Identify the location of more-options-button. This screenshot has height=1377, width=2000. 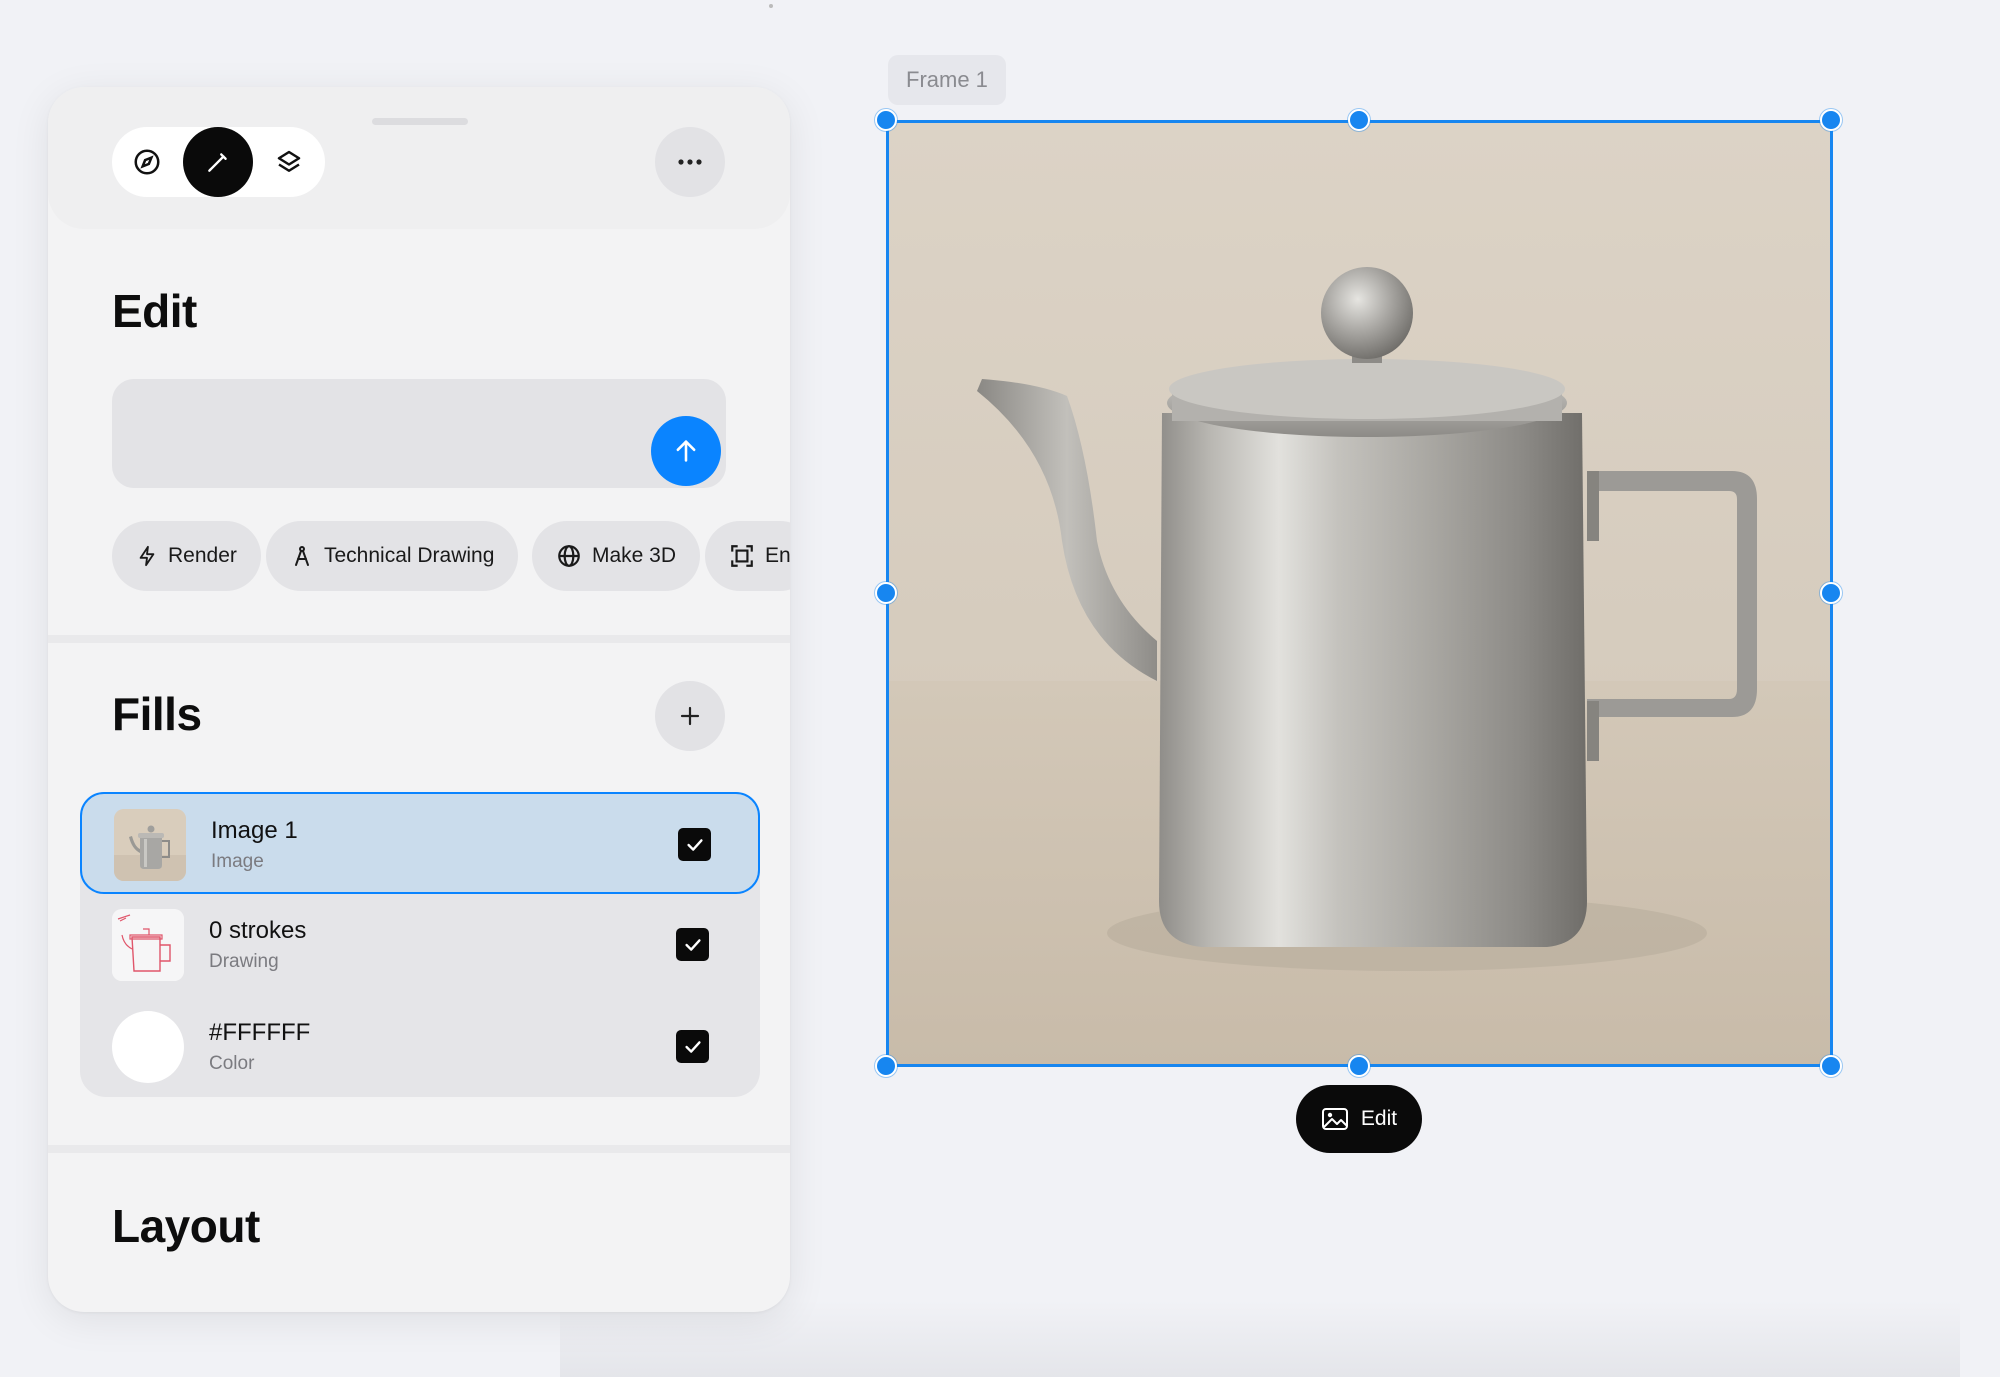
(690, 162).